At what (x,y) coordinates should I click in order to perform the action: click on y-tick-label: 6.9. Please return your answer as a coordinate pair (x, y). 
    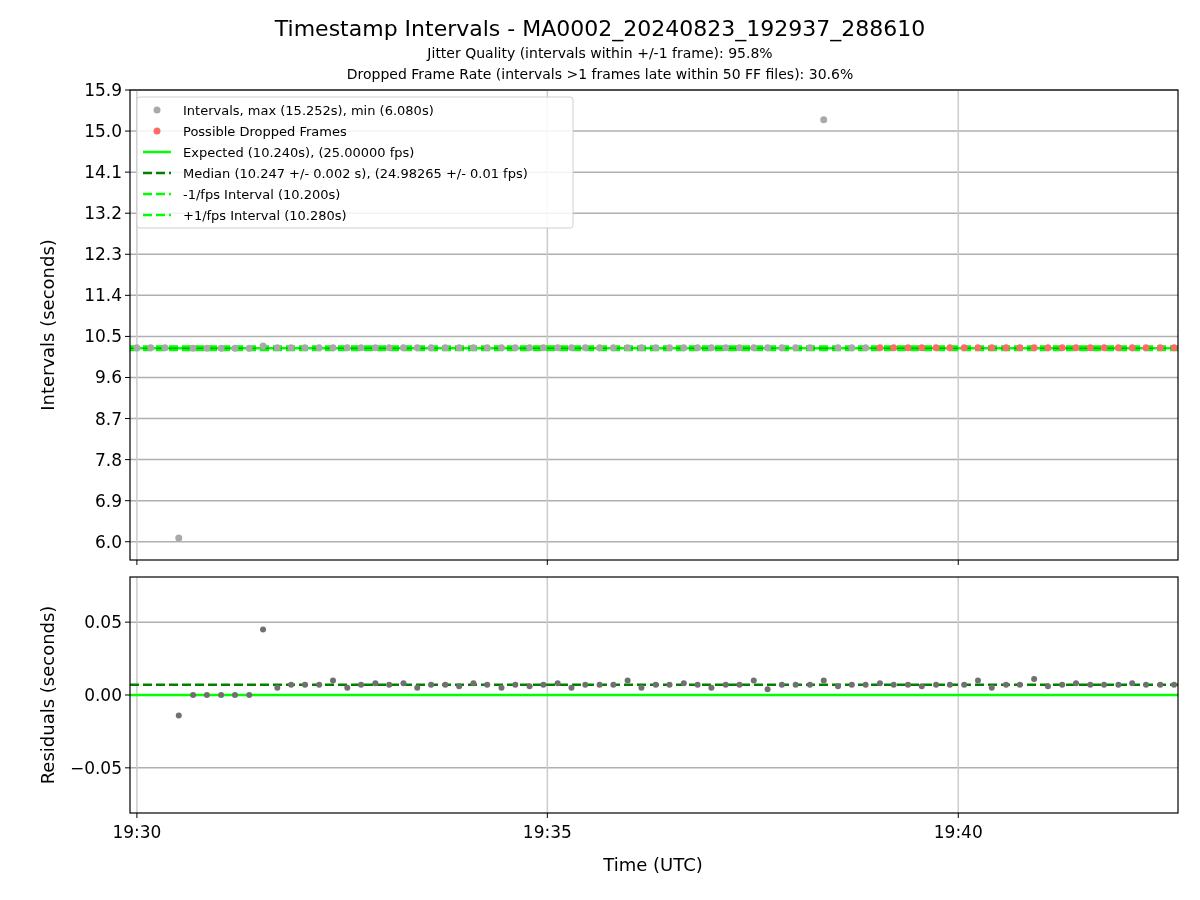
    Looking at the image, I should click on (108, 500).